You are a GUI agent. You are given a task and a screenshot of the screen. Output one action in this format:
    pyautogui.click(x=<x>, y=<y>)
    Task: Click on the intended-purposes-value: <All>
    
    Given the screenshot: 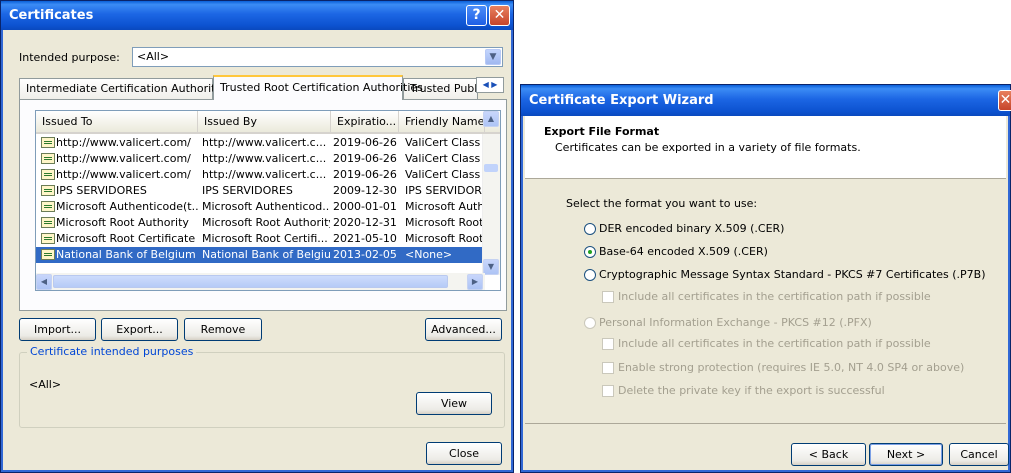 What is the action you would take?
    pyautogui.click(x=45, y=384)
    